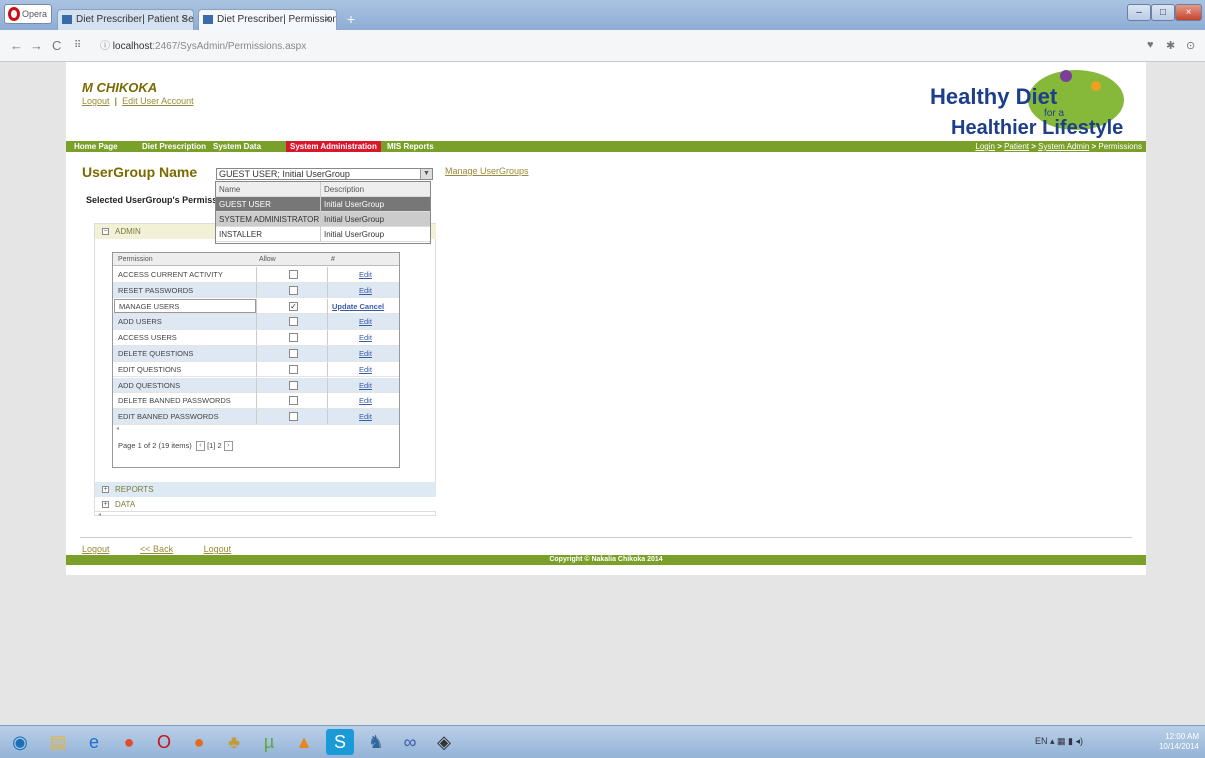 The image size is (1205, 758). Describe the element at coordinates (36, 45) in the screenshot. I see `forward-icon: →` at that location.